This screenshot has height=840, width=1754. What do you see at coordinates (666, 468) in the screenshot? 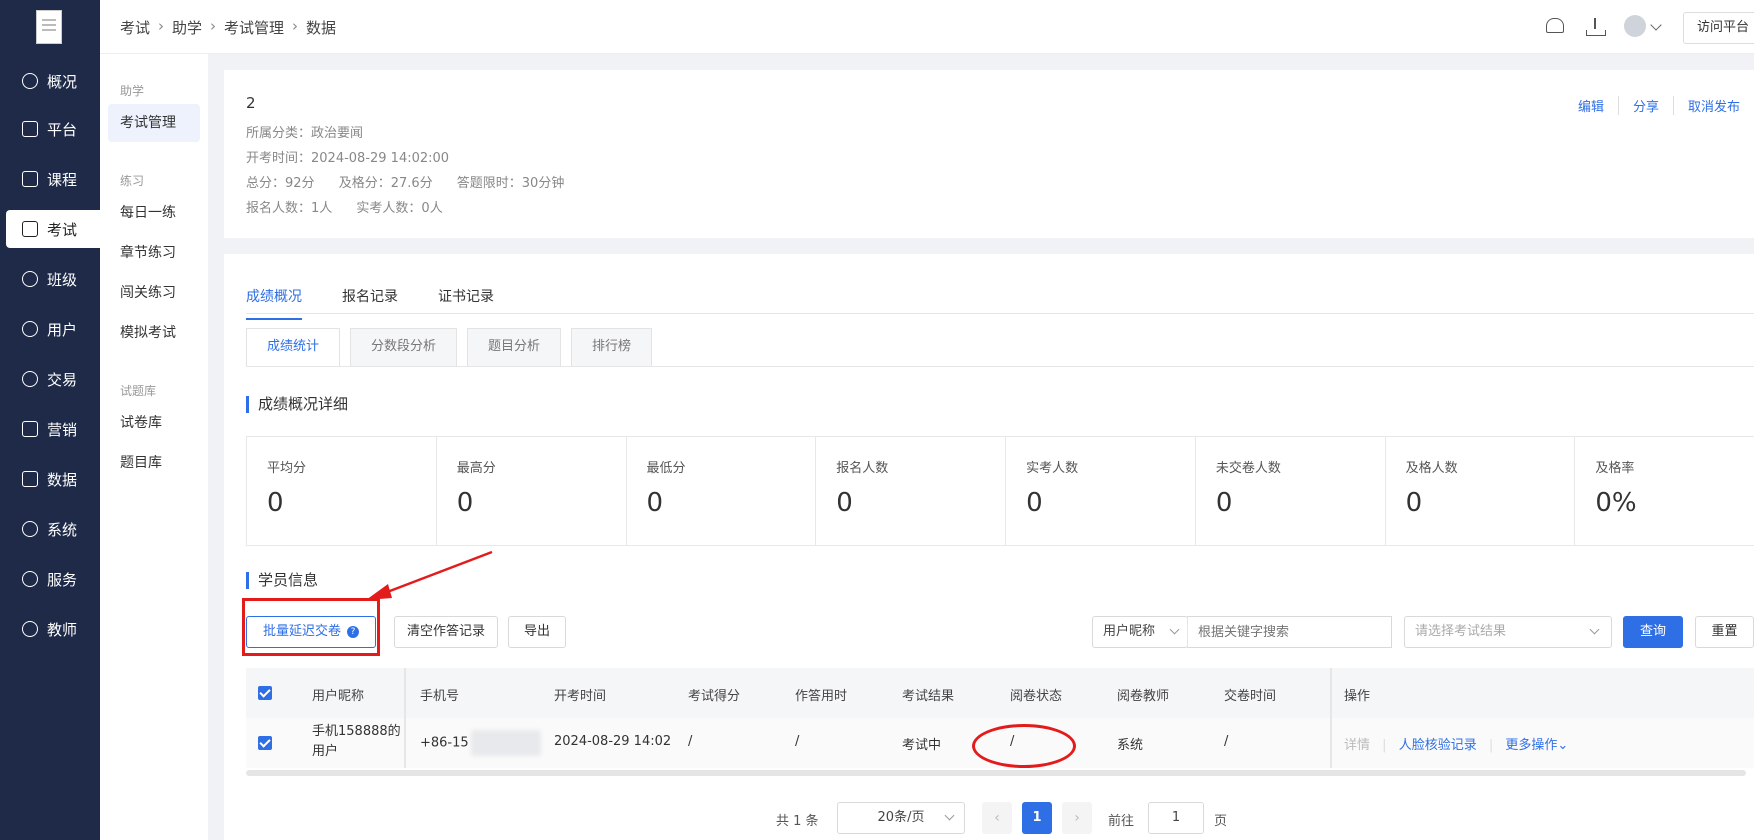
I see `stat-label: 最低分` at bounding box center [666, 468].